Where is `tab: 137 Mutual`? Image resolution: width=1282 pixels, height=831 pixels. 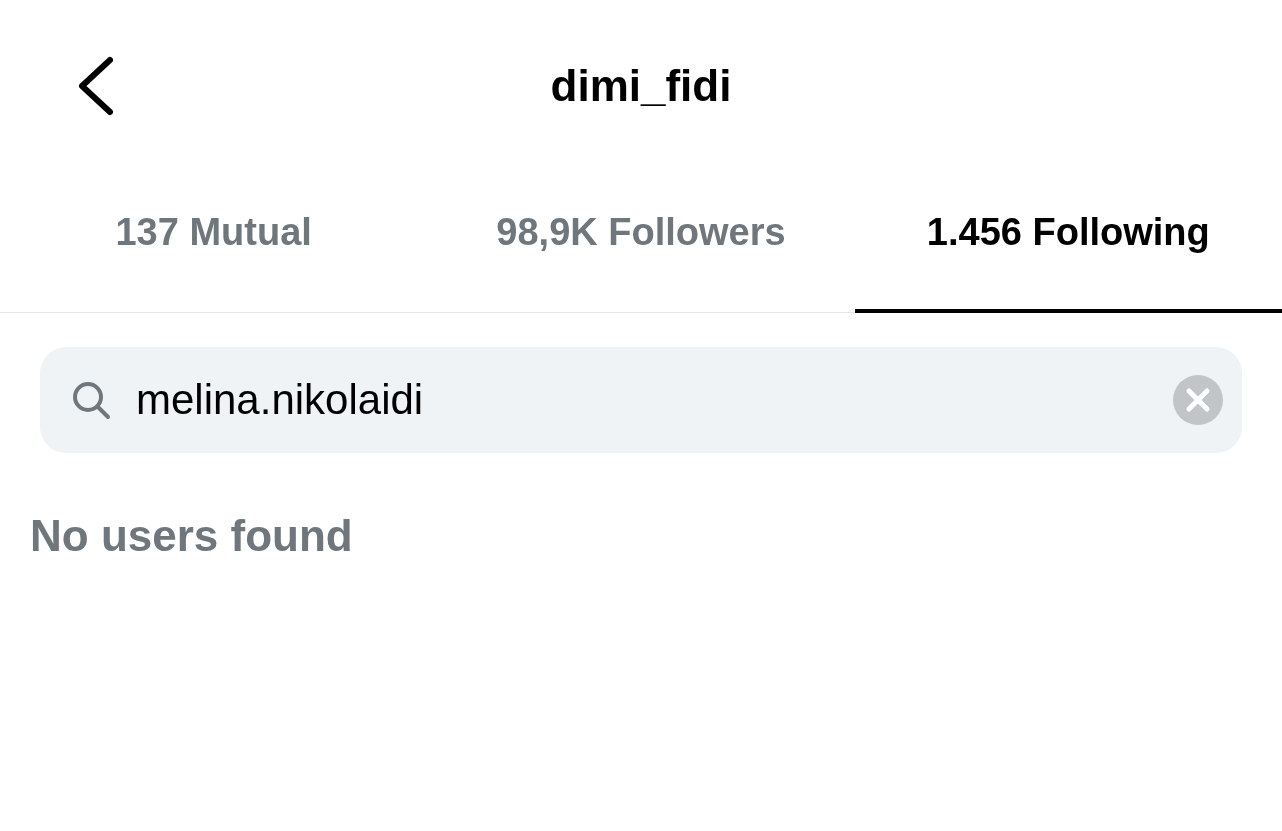
tab: 137 Mutual is located at coordinates (214, 244).